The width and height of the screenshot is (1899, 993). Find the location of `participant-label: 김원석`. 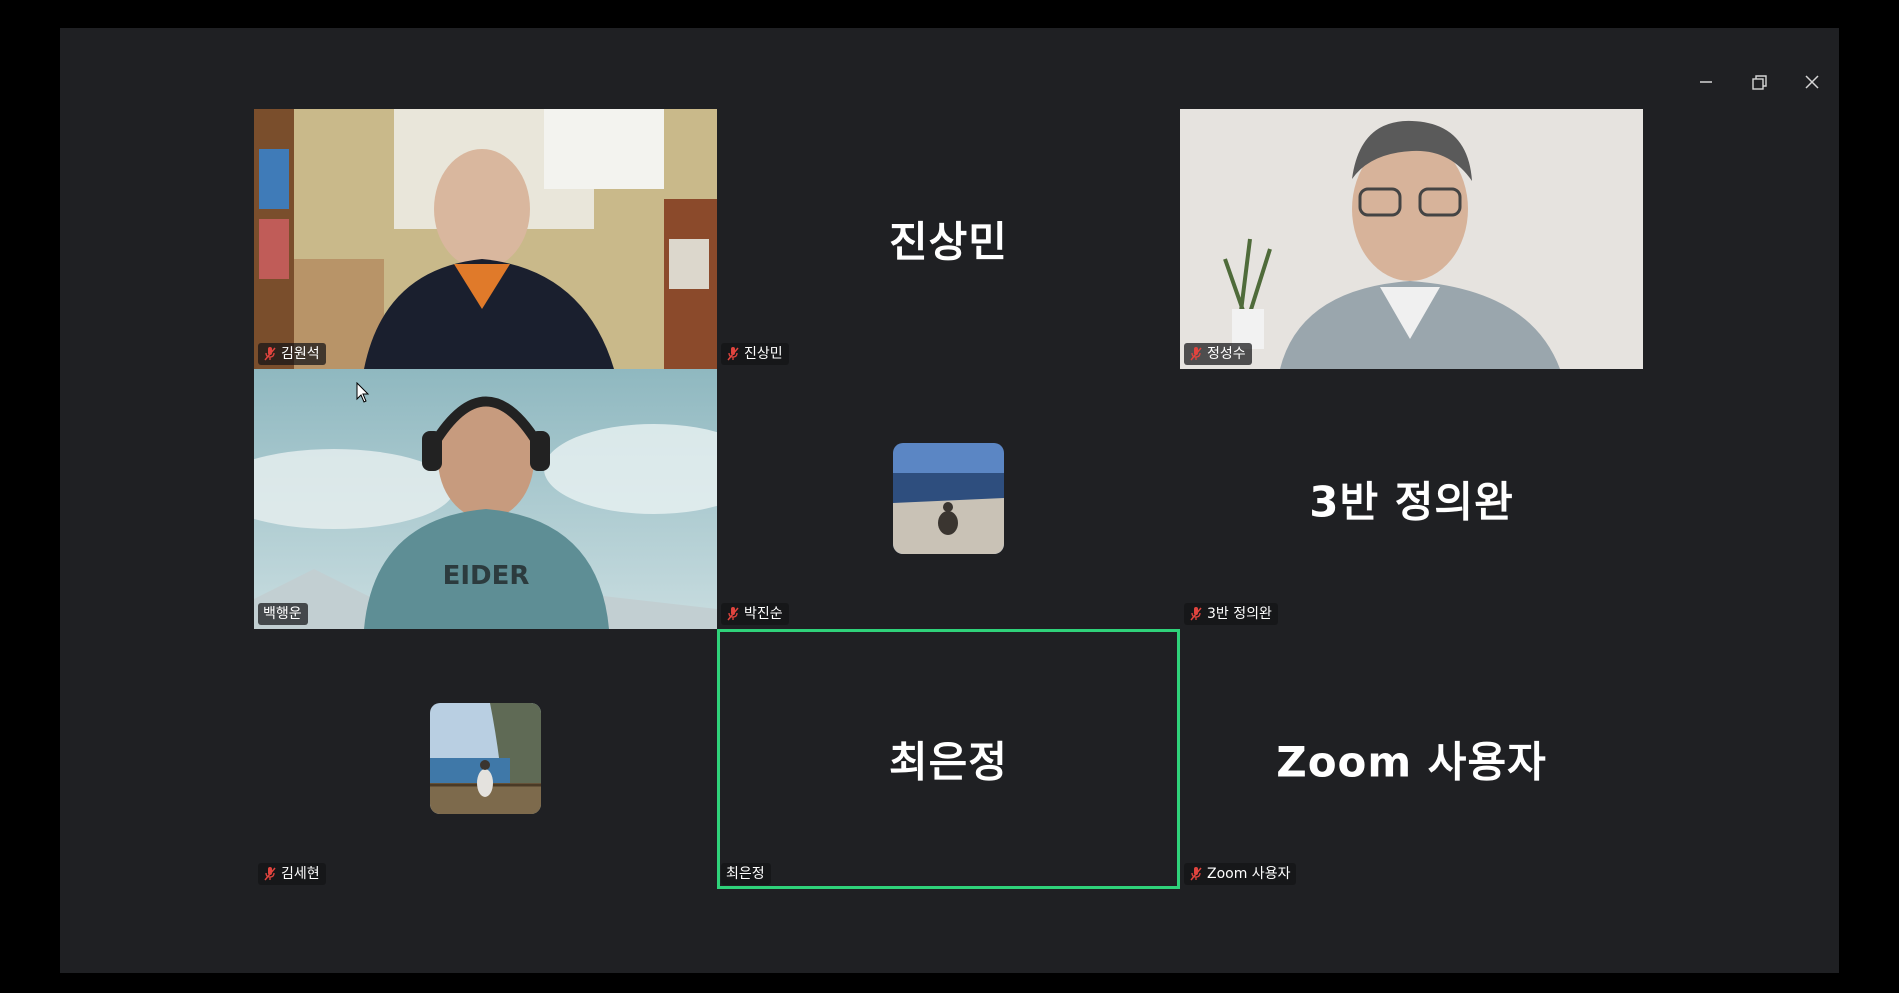

participant-label: 김원석 is located at coordinates (292, 354).